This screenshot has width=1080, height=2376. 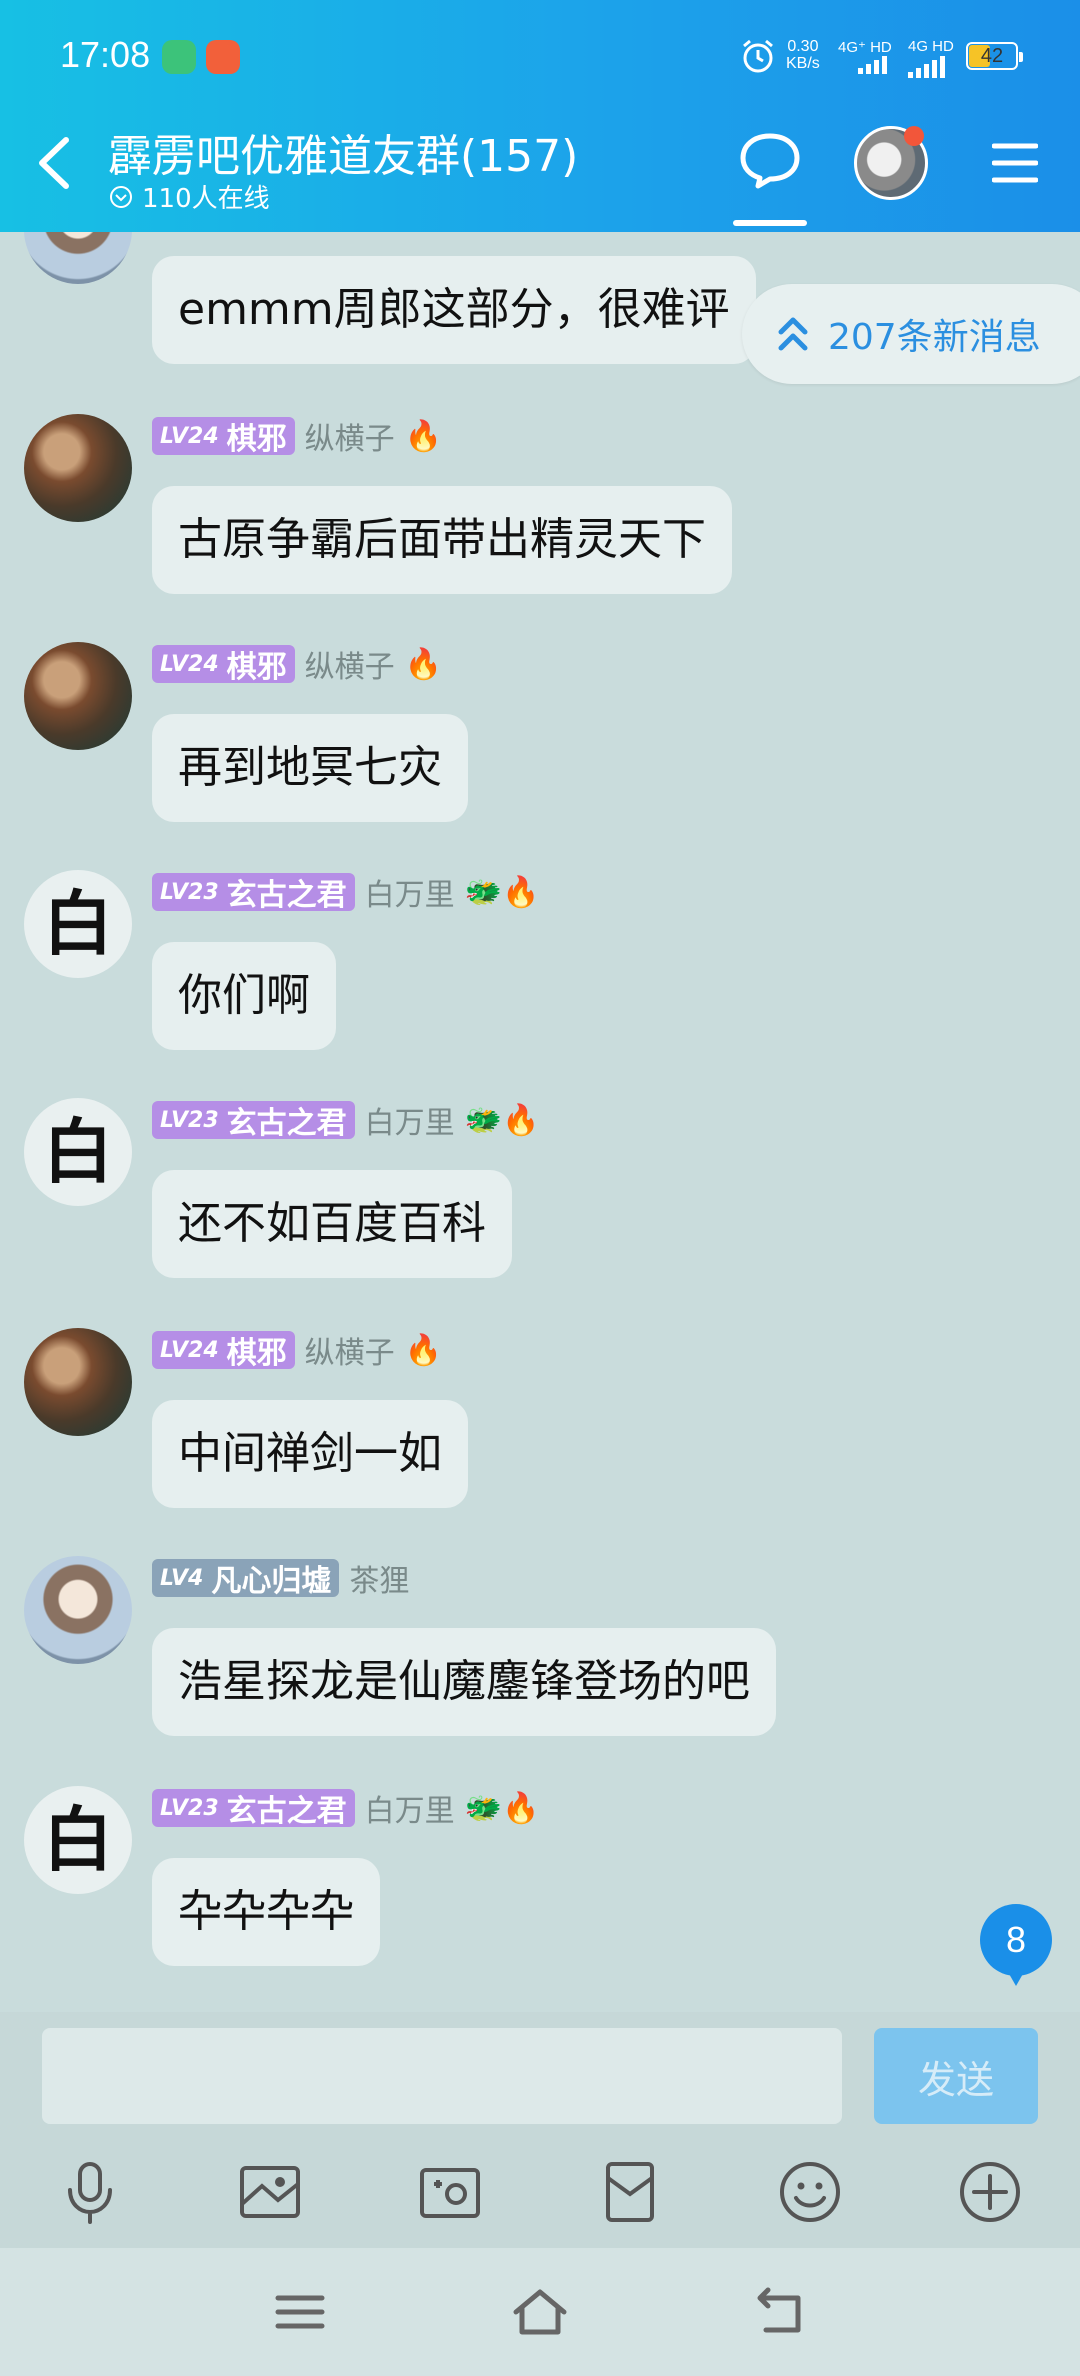 I want to click on system-nav-bar, so click(x=540, y=2312).